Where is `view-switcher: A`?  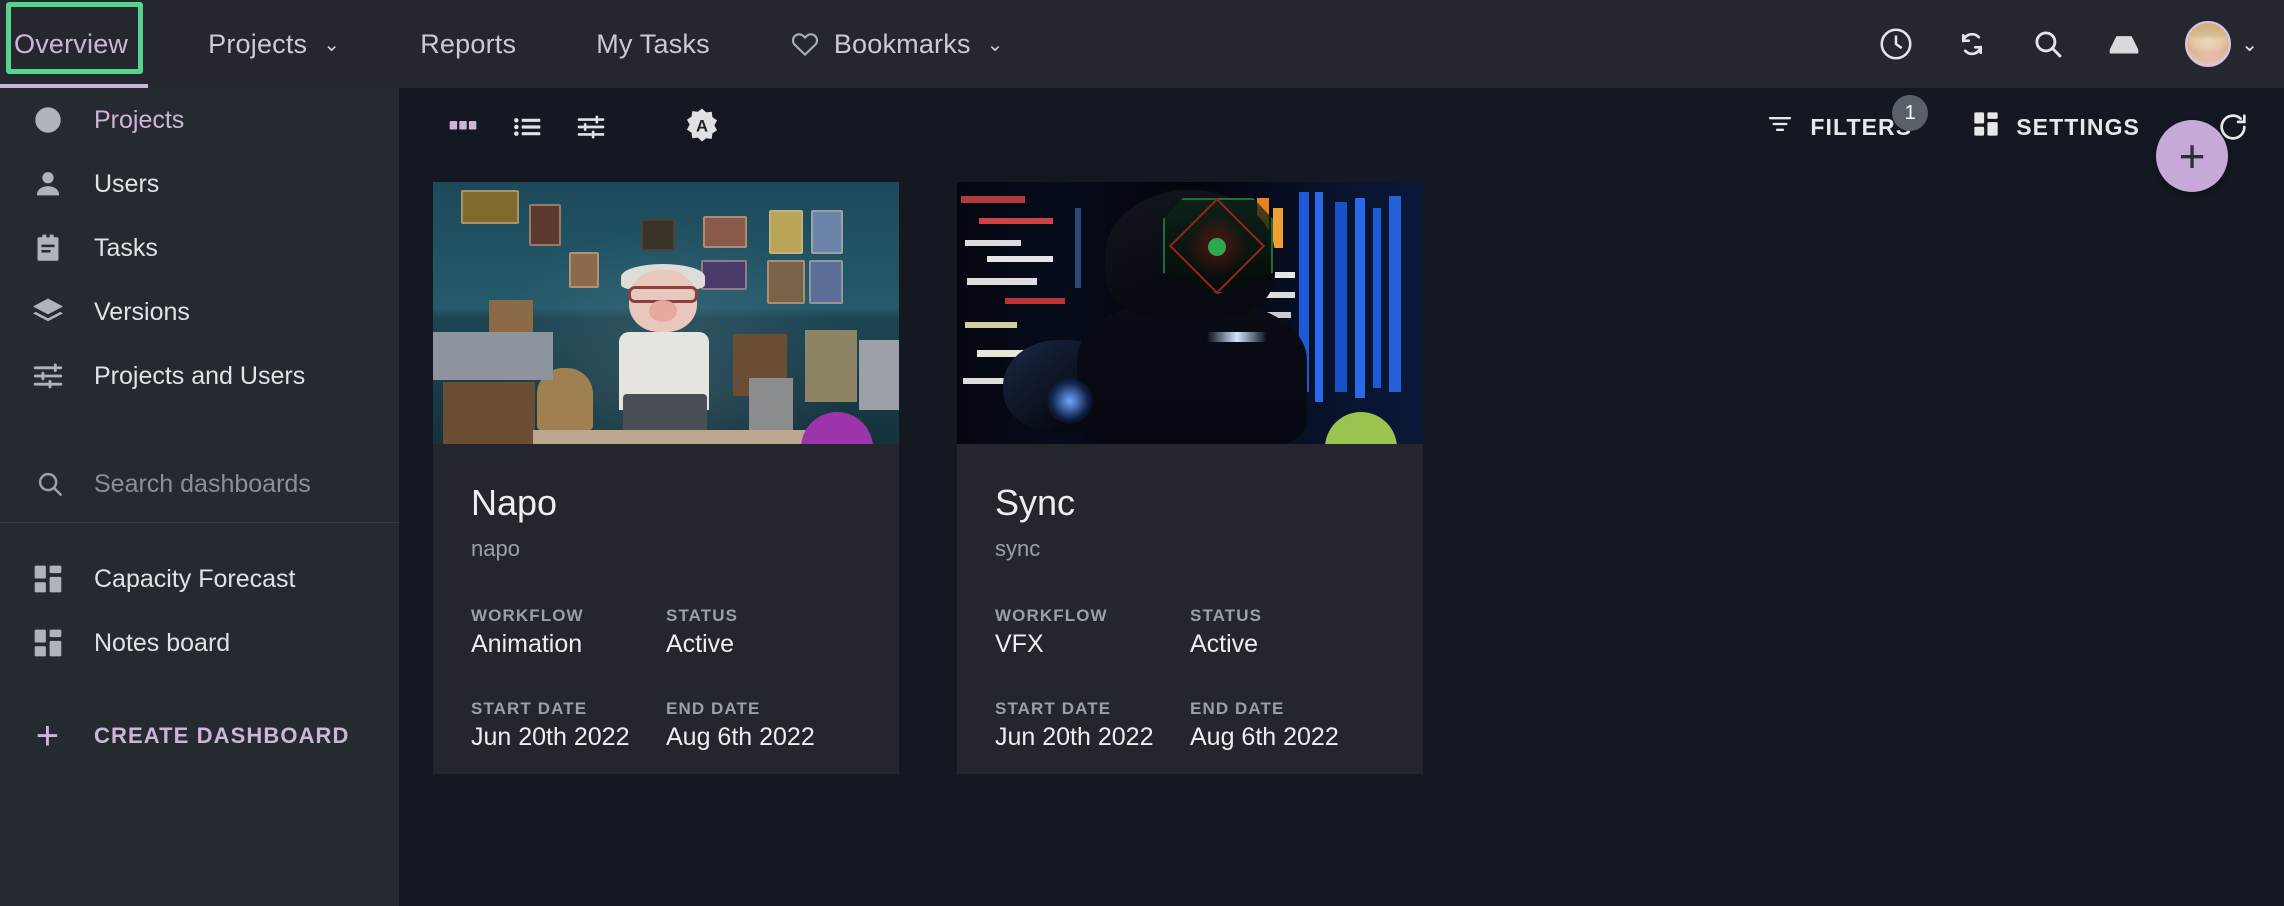
view-switcher: A is located at coordinates (576, 127).